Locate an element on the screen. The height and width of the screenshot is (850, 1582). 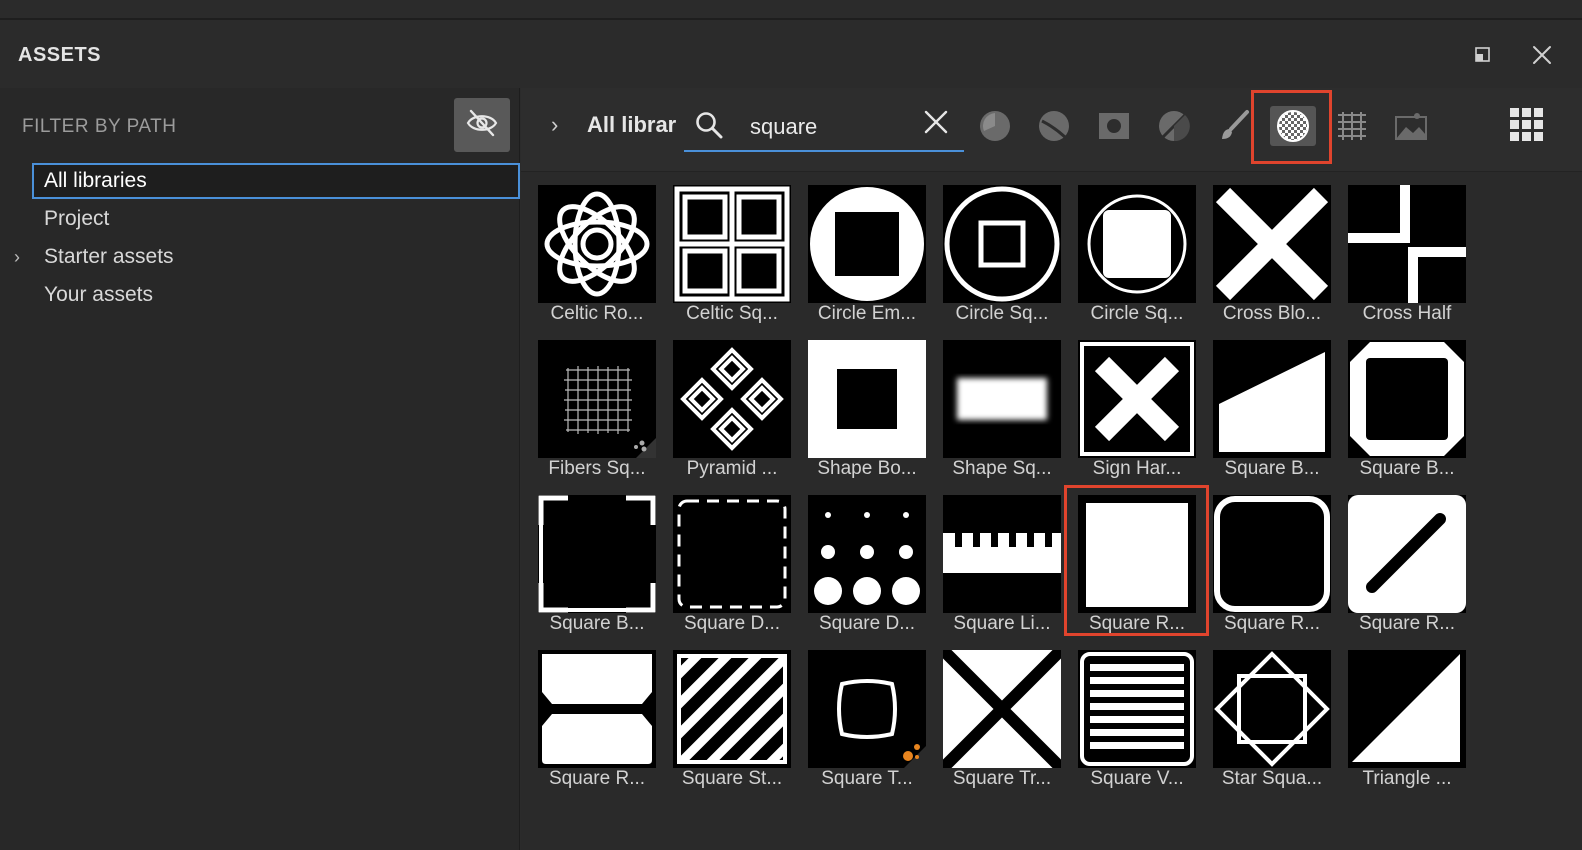
sign-hard-cross-thumbnail is located at coordinates (1137, 399).